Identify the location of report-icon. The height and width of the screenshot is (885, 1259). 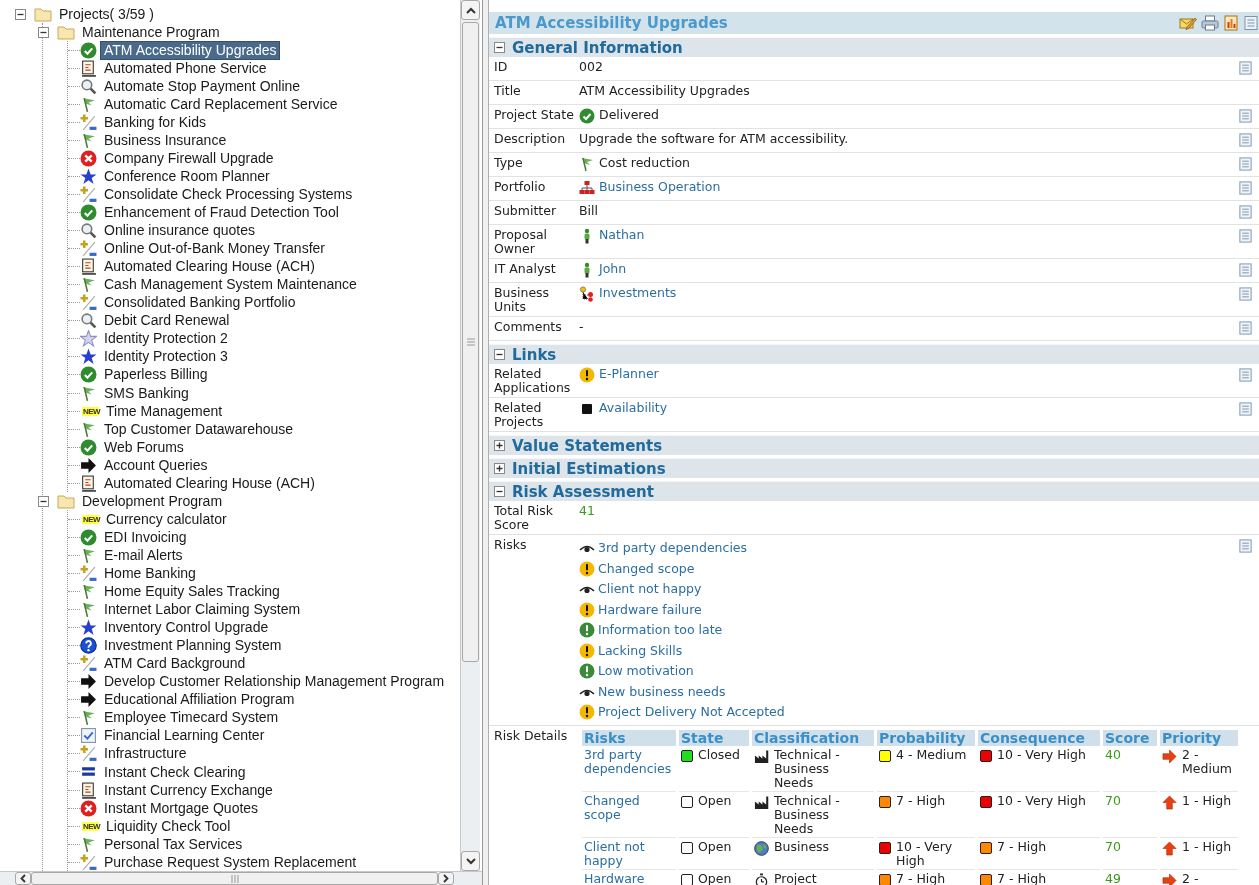
(1231, 23).